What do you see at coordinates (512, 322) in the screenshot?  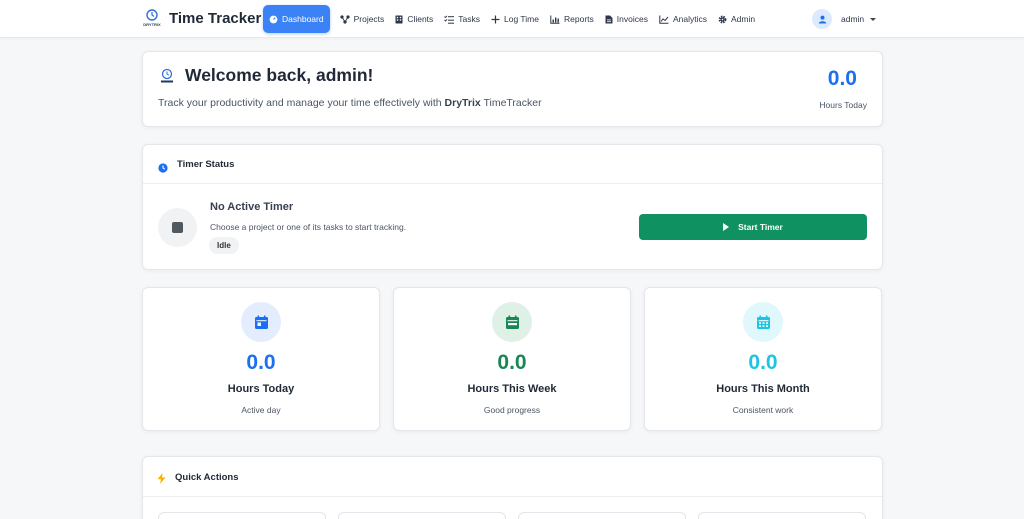 I see `calendar-week-icon` at bounding box center [512, 322].